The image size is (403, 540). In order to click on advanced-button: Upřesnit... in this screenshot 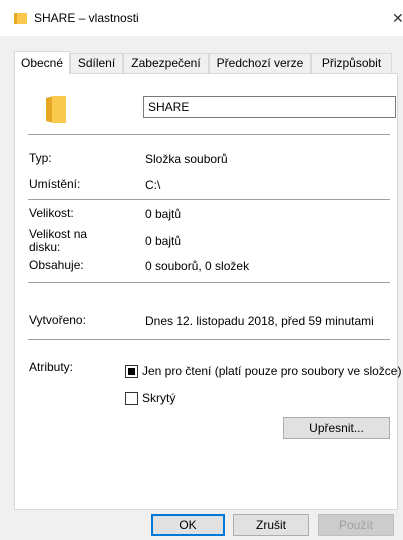, I will do `click(336, 428)`.